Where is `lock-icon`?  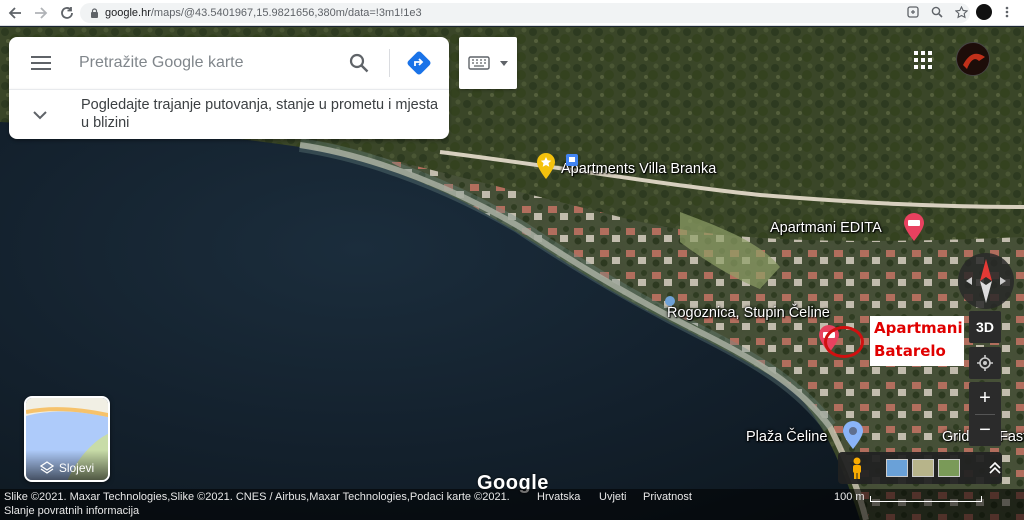 lock-icon is located at coordinates (94, 13).